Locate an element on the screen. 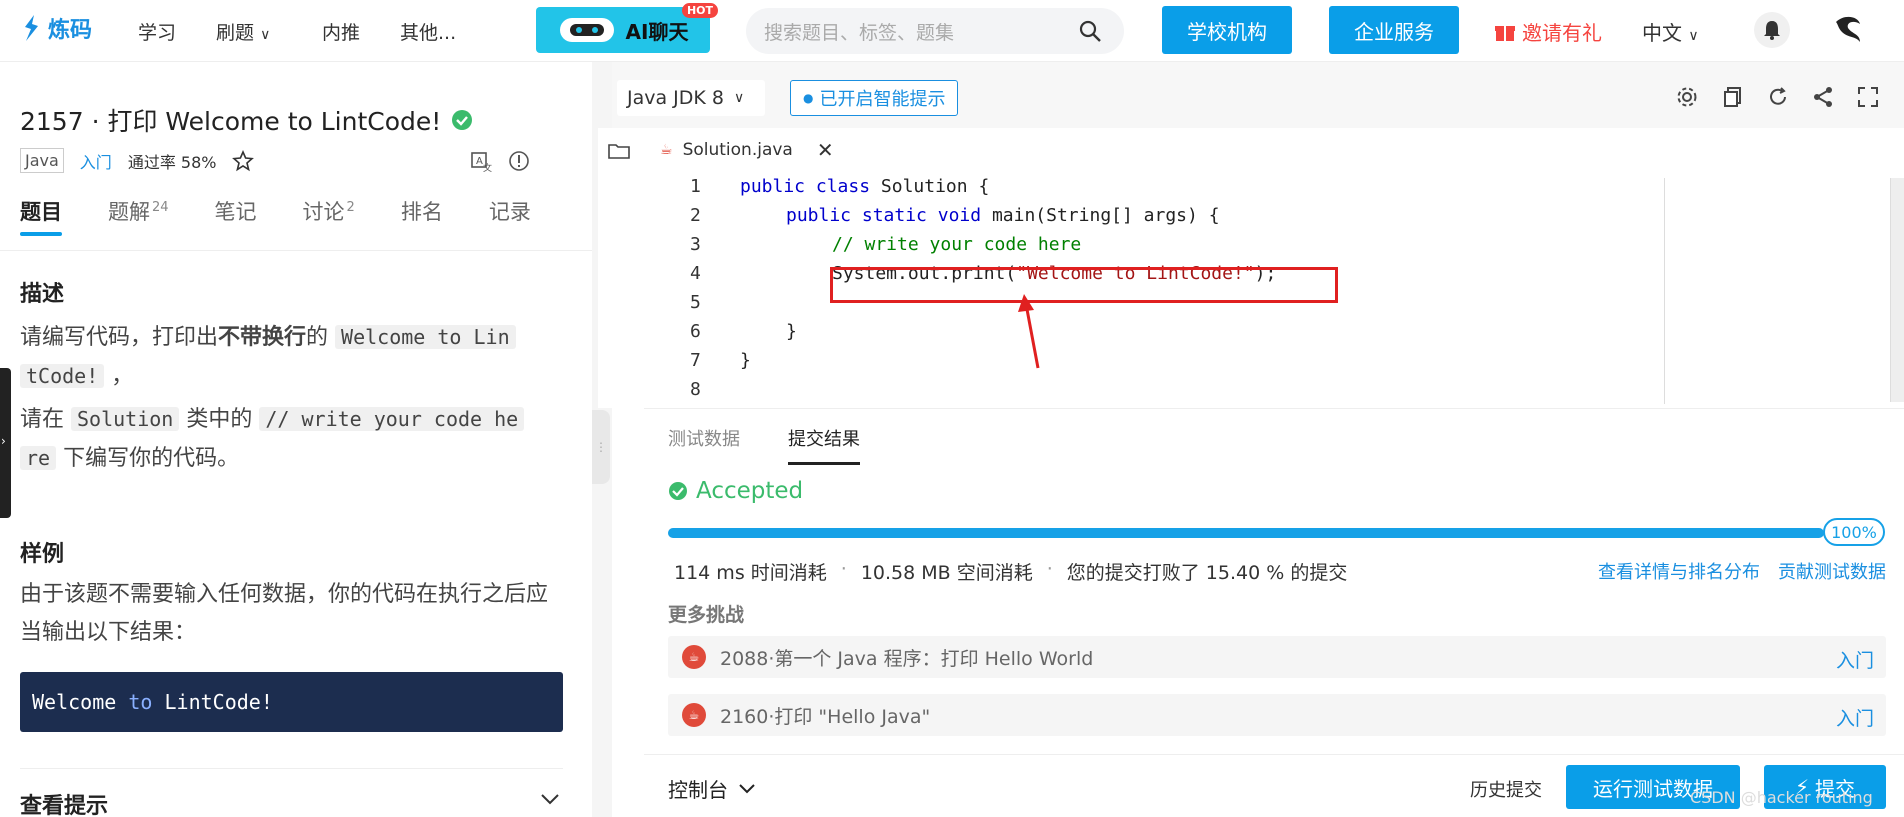 Image resolution: width=1904 pixels, height=817 pixels. tab-discuss: 讨论 2 is located at coordinates (329, 216).